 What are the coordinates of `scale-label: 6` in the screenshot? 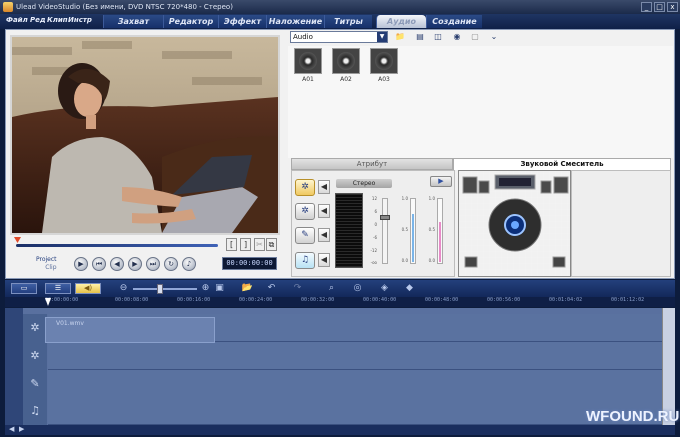 It's located at (375, 211).